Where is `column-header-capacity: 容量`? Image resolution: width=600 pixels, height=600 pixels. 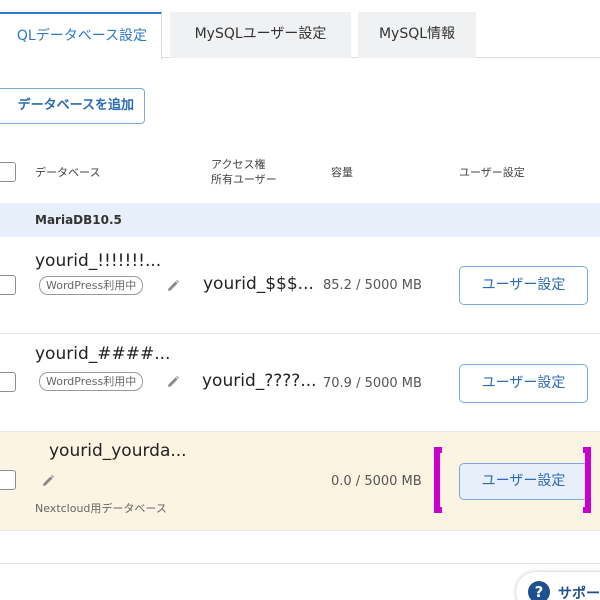
column-header-capacity: 容量 is located at coordinates (342, 172).